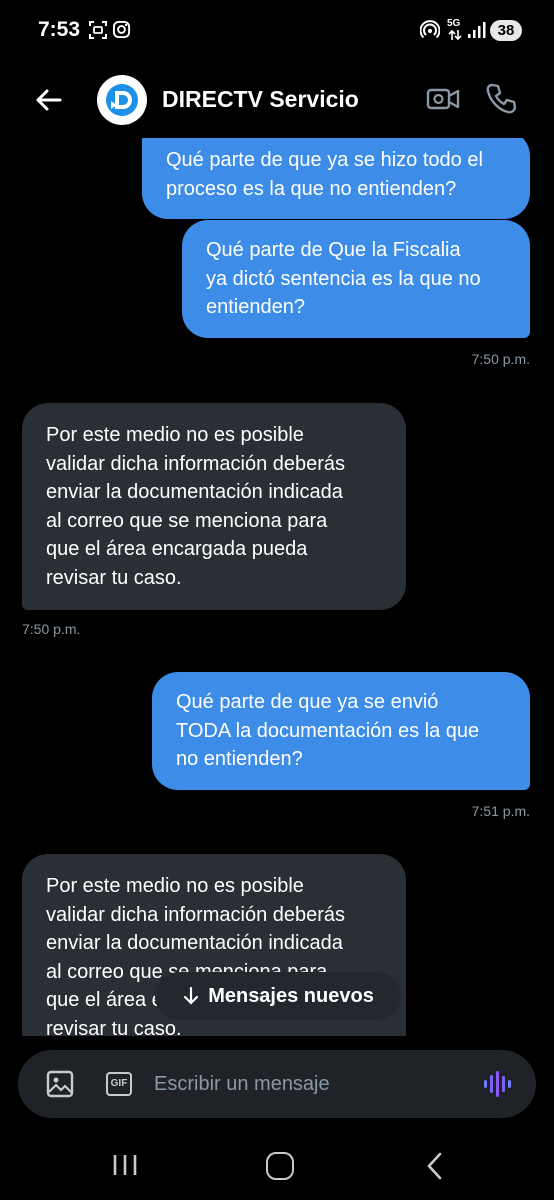 The width and height of the screenshot is (554, 1200). What do you see at coordinates (455, 35) in the screenshot?
I see `data-arrows-icon` at bounding box center [455, 35].